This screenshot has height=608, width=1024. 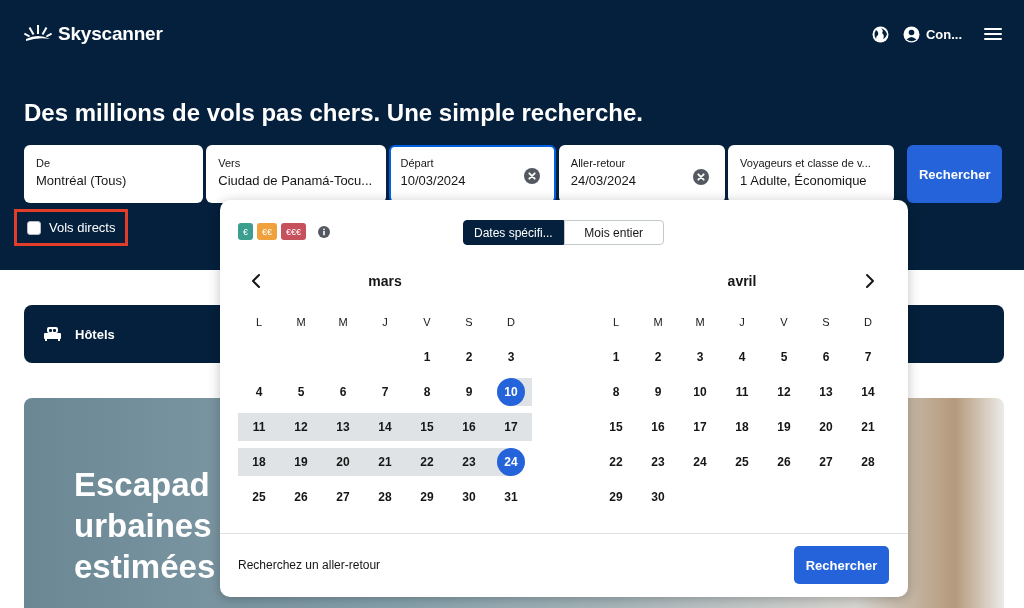 What do you see at coordinates (44, 163) in the screenshot?
I see `field-label: De` at bounding box center [44, 163].